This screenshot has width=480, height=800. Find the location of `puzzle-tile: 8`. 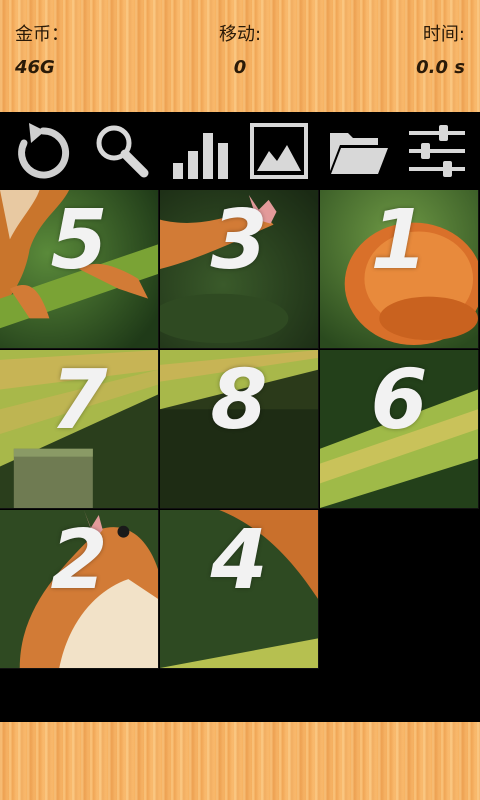

puzzle-tile: 8 is located at coordinates (239, 429).